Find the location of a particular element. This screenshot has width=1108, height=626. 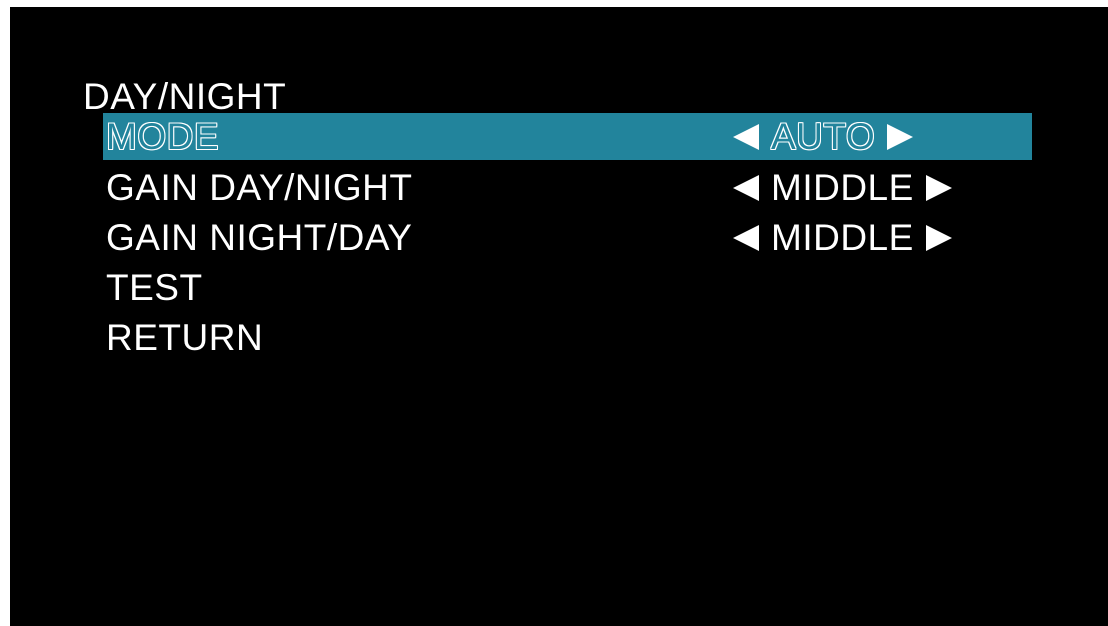

menu-item-value: AUTO is located at coordinates (823, 136).